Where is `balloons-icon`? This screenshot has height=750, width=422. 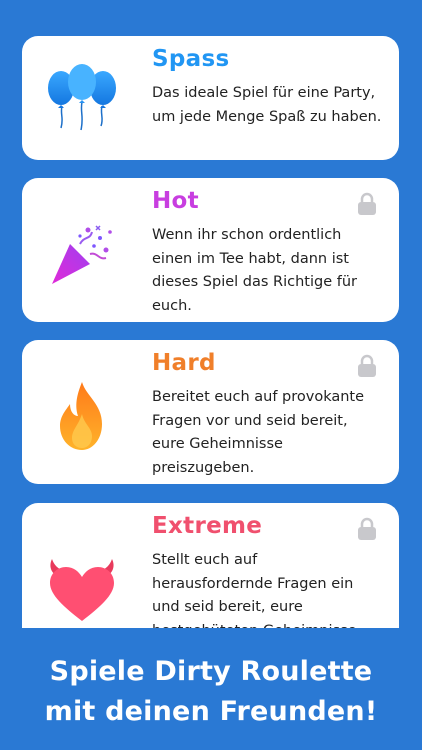
balloons-icon is located at coordinates (82, 97).